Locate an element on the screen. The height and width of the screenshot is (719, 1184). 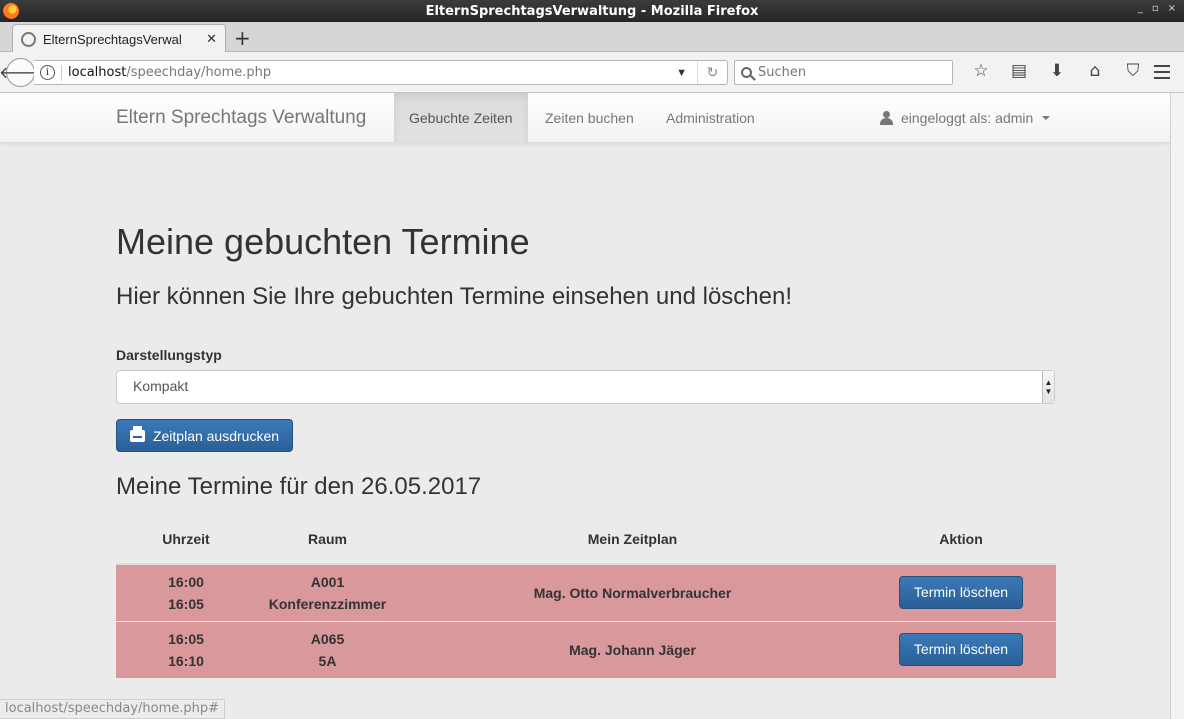
page-scrollbar is located at coordinates (1177, 406).